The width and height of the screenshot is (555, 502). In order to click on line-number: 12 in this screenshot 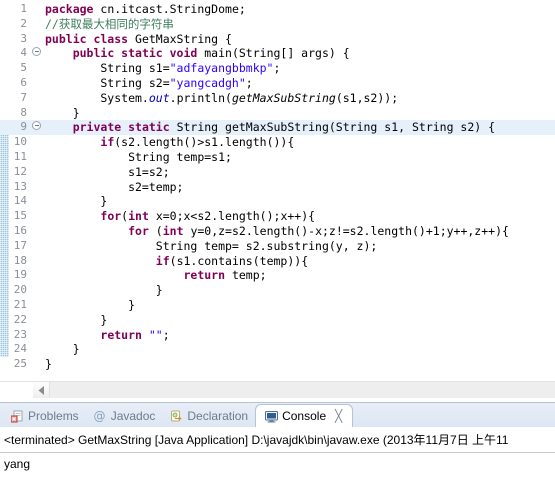, I will do `click(20, 171)`.